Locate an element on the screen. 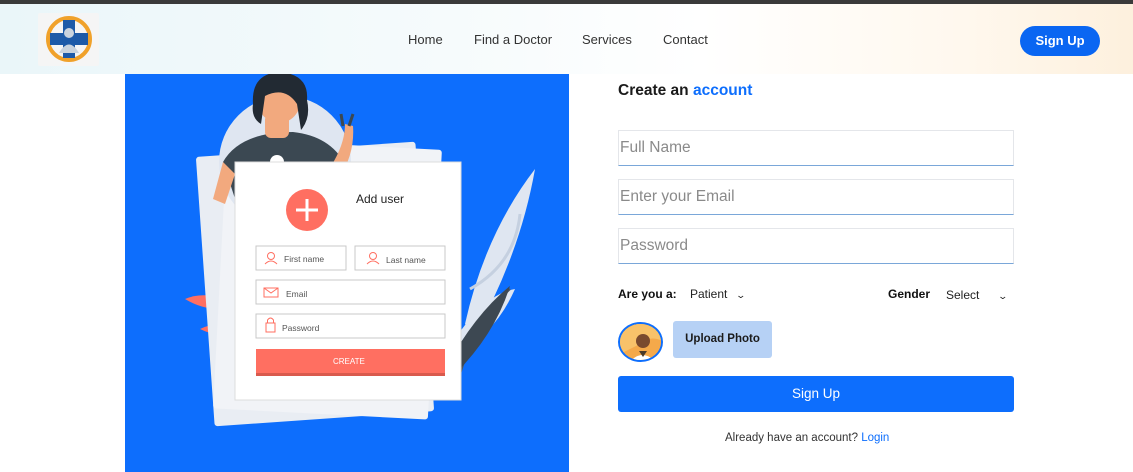 The height and width of the screenshot is (472, 1133). password-field is located at coordinates (816, 246).